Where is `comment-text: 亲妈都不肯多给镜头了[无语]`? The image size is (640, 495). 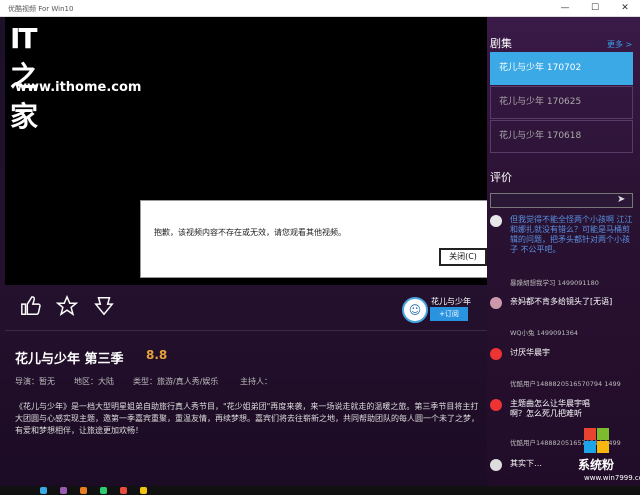 comment-text: 亲妈都不肯多给镜头了[无语] is located at coordinates (561, 301).